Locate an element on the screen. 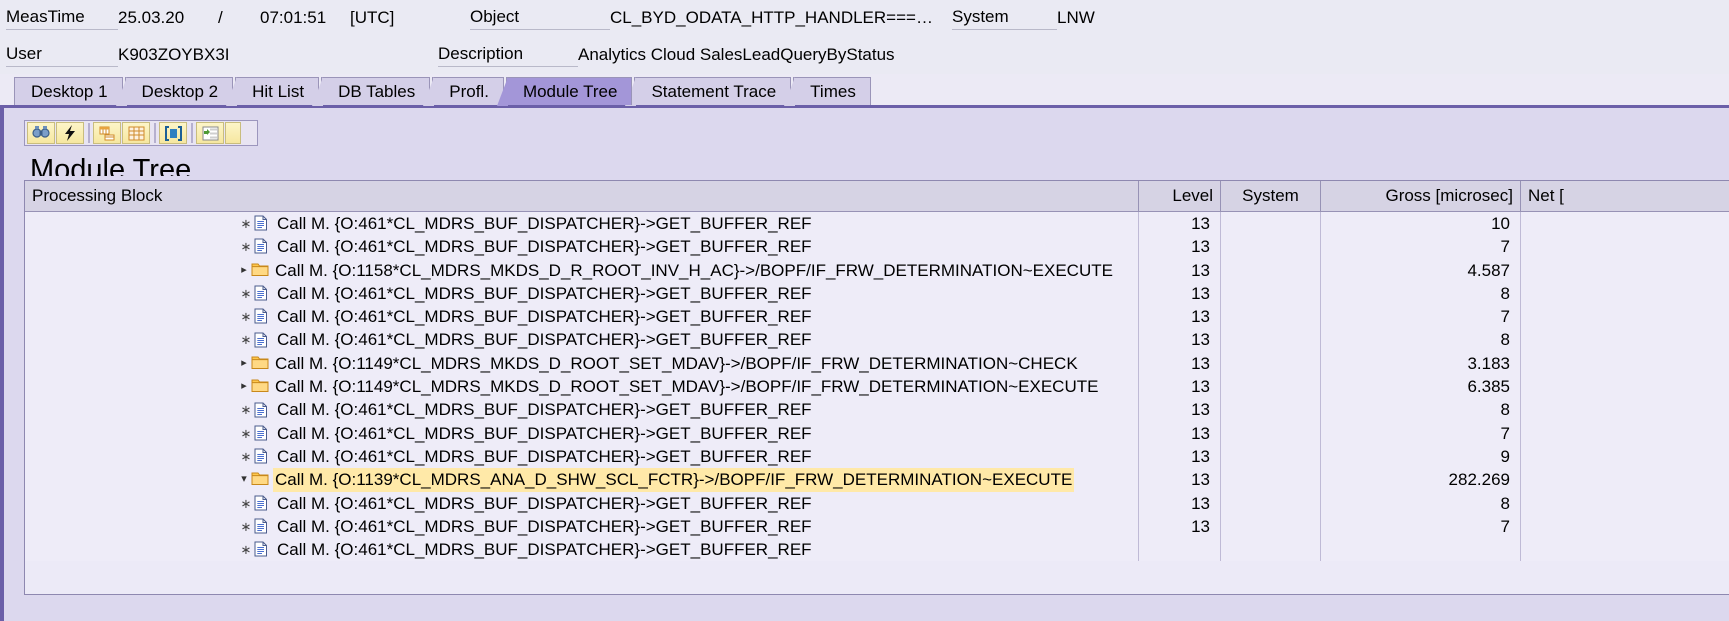 The image size is (1729, 621). column-header-net: Net [ is located at coordinates (1581, 196).